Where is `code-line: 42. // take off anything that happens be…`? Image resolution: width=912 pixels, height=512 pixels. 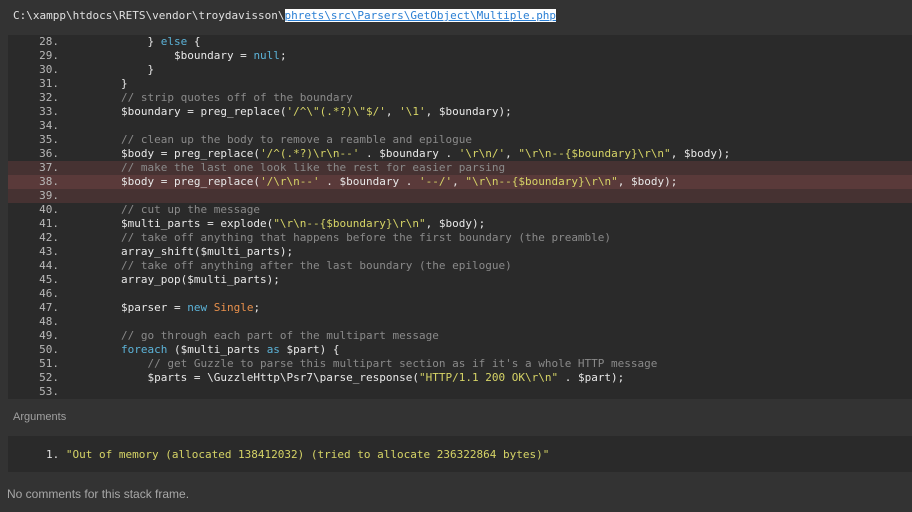
code-line: 42. // take off anything that happens be… is located at coordinates (460, 238).